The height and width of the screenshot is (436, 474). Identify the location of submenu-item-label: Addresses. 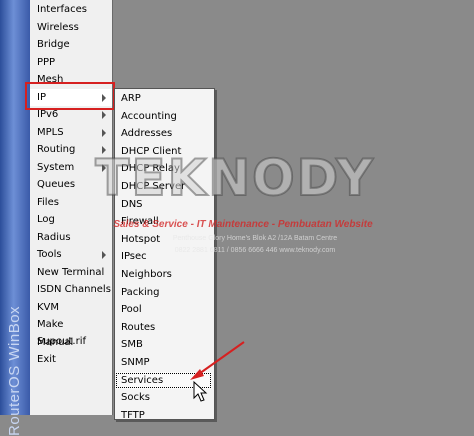
(147, 134).